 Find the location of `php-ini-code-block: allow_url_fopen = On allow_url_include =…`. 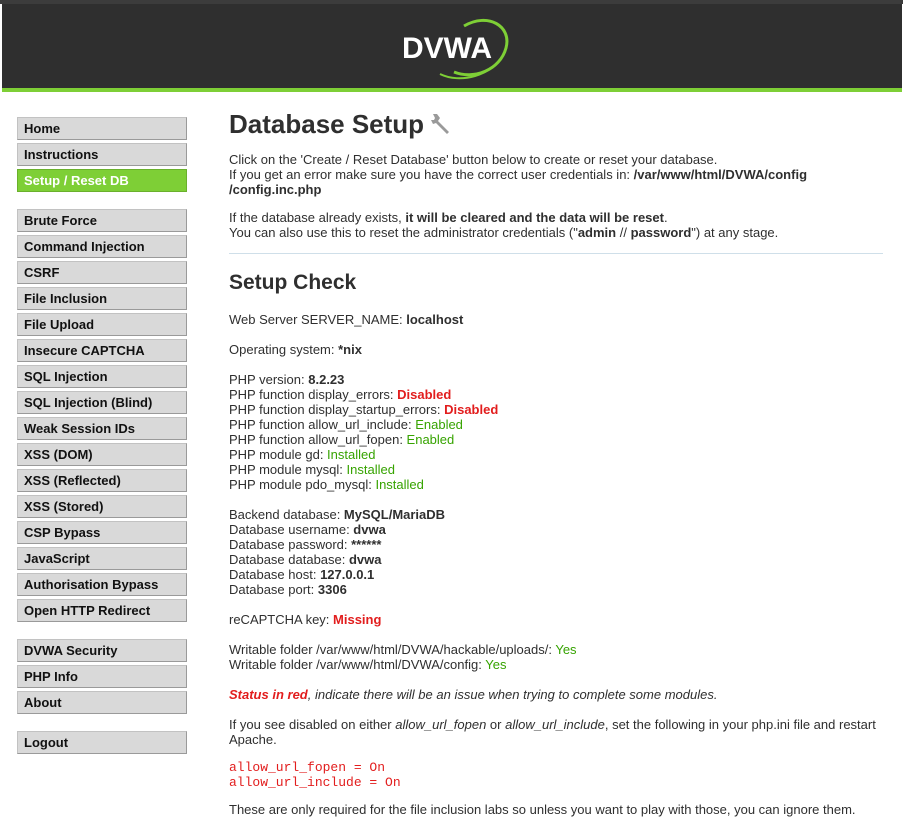

php-ini-code-block: allow_url_fopen = On allow_url_include =… is located at coordinates (315, 775).